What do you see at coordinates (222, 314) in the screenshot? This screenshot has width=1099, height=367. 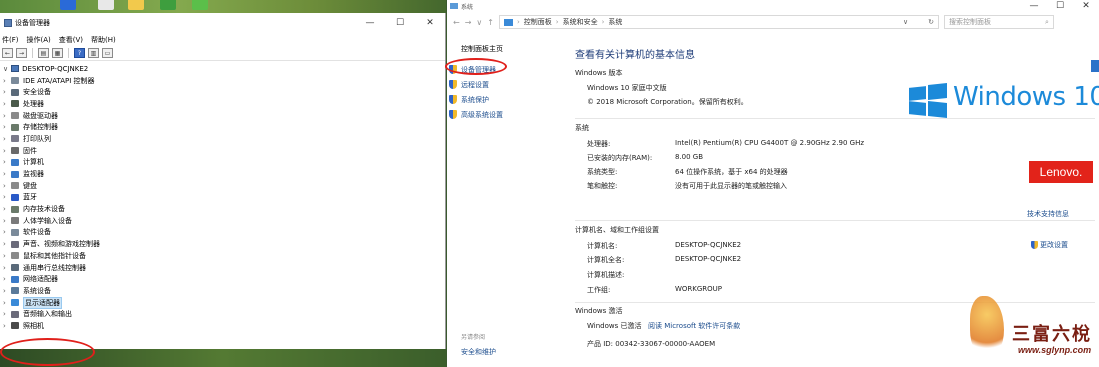 I see `device-category-row: › 音频输入和输出` at bounding box center [222, 314].